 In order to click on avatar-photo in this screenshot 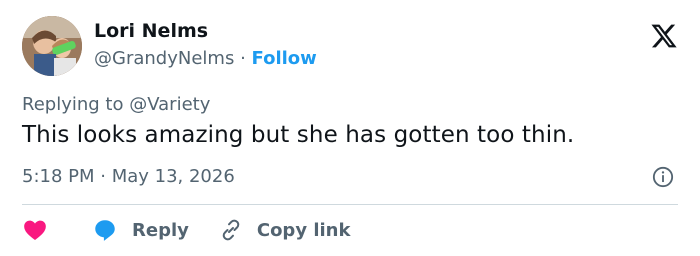, I will do `click(52, 46)`.